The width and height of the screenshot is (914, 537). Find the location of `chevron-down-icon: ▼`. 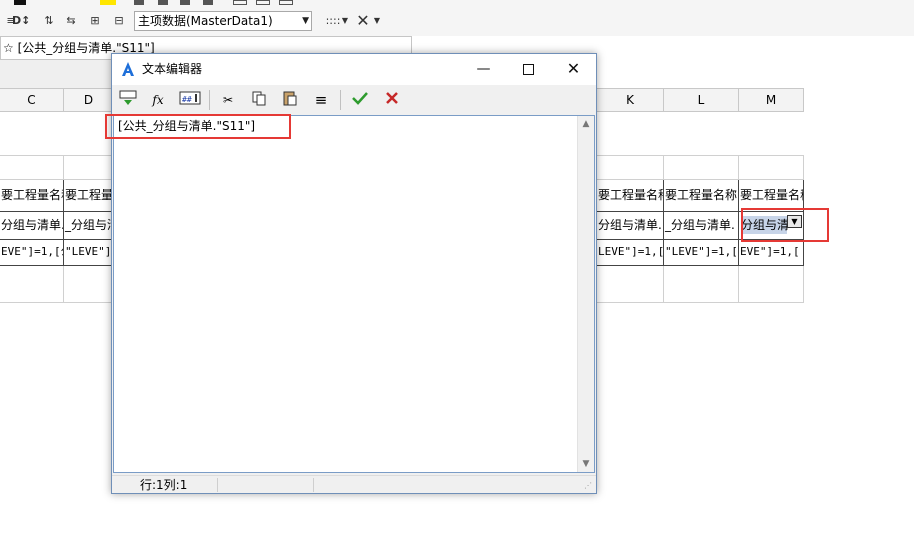

chevron-down-icon: ▼ is located at coordinates (305, 21).